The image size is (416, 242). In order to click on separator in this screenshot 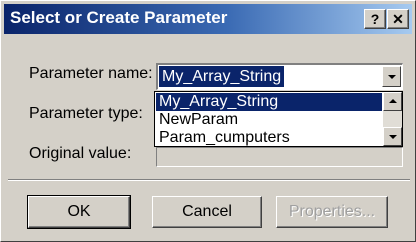, I will do `click(209, 180)`.